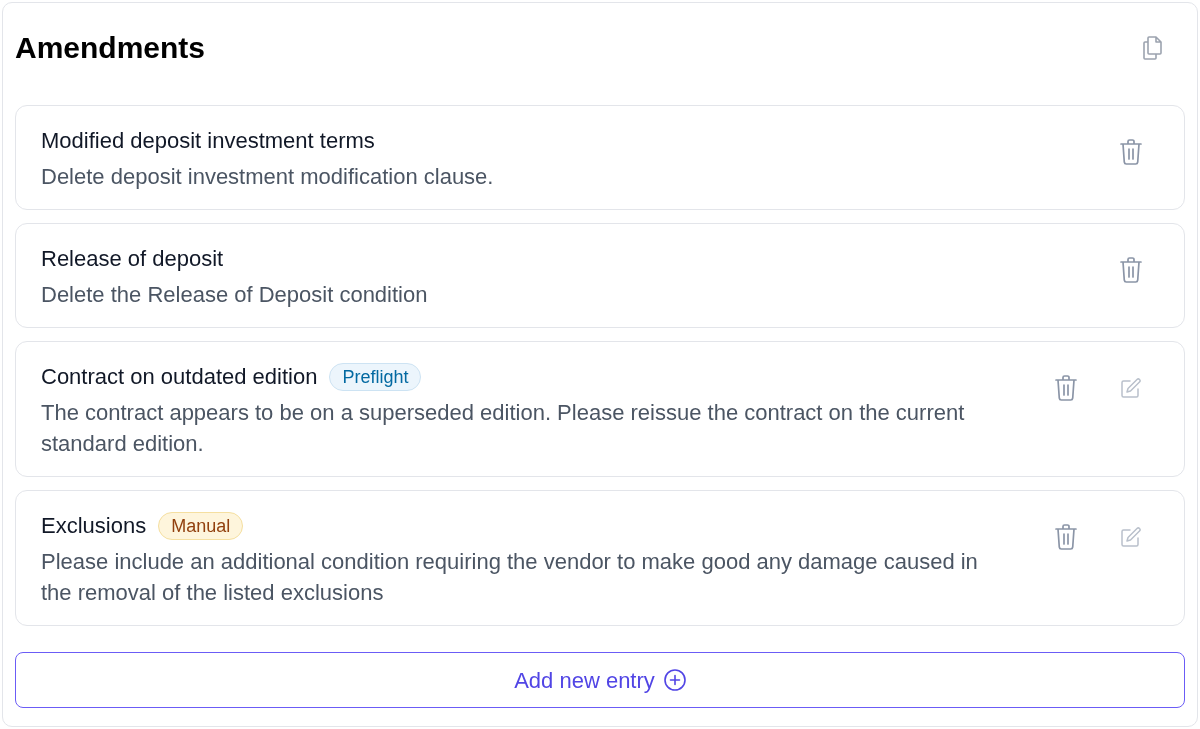 This screenshot has height=729, width=1200. I want to click on add-entry-button: Add new entry, so click(600, 680).